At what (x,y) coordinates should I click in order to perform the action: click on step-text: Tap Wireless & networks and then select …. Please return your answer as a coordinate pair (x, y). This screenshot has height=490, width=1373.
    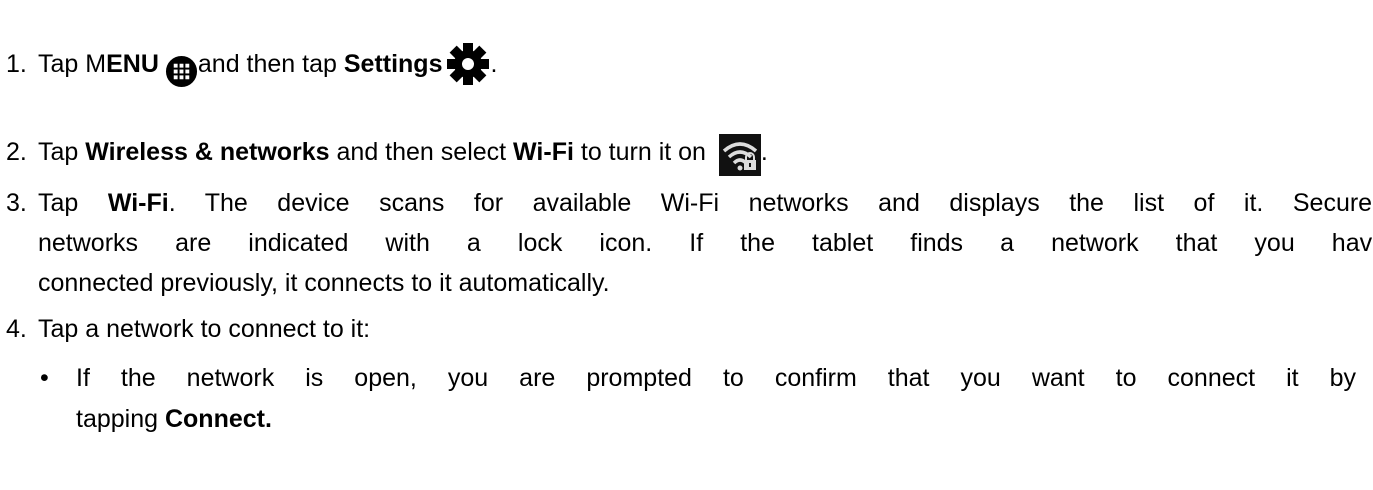
    Looking at the image, I should click on (403, 152).